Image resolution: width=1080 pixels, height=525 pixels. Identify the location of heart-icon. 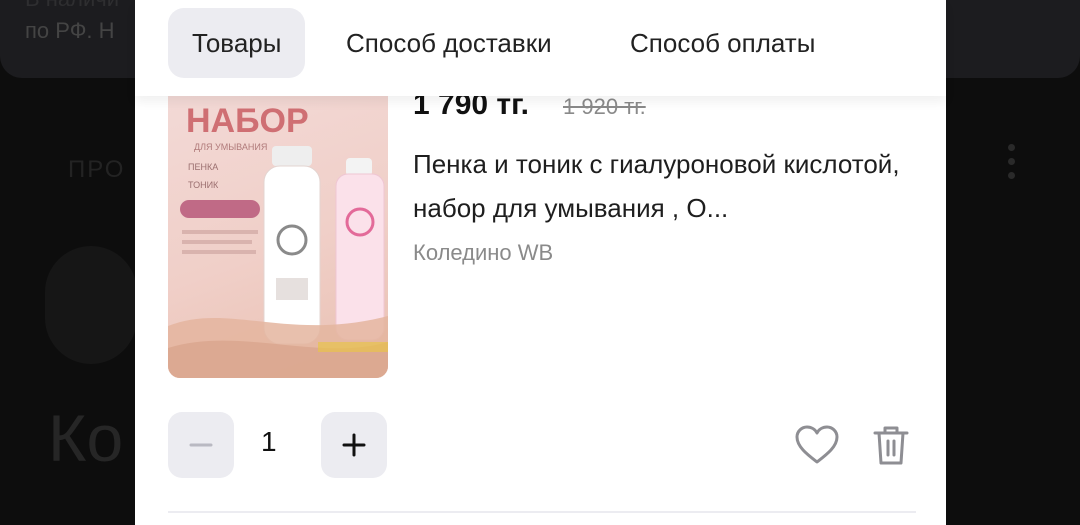
(817, 444).